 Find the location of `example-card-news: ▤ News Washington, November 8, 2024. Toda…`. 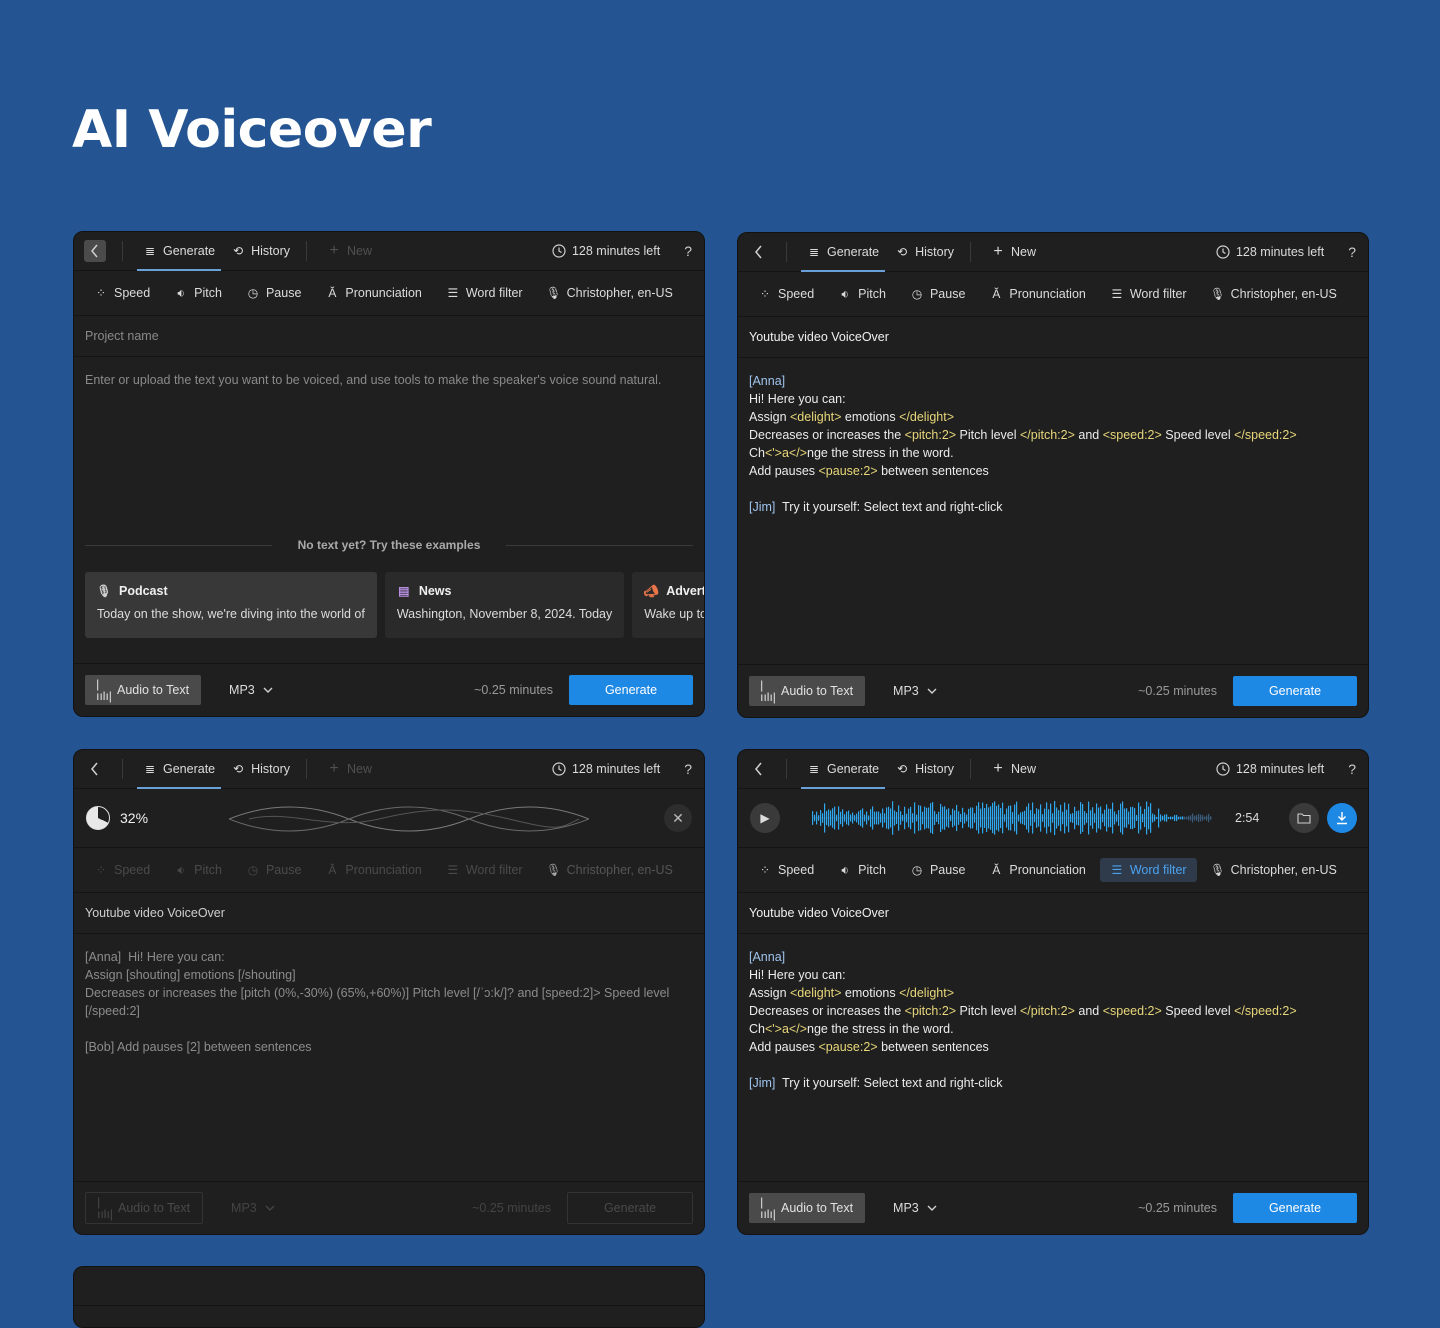

example-card-news: ▤ News Washington, November 8, 2024. Toda… is located at coordinates (504, 605).